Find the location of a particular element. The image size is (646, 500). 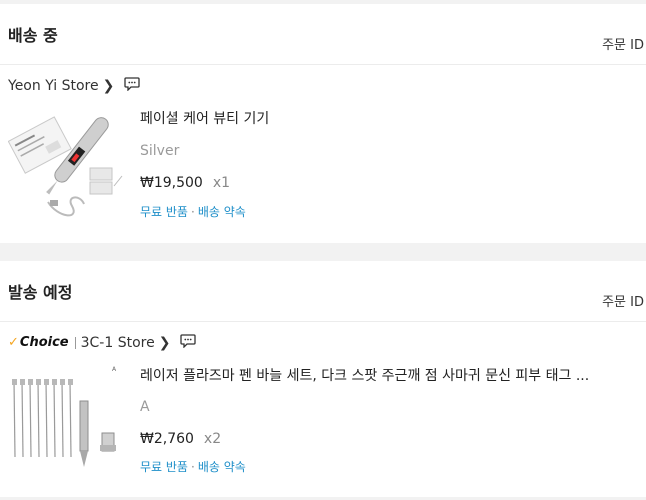

price-row: ₩19,500 x1 is located at coordinates (185, 183).